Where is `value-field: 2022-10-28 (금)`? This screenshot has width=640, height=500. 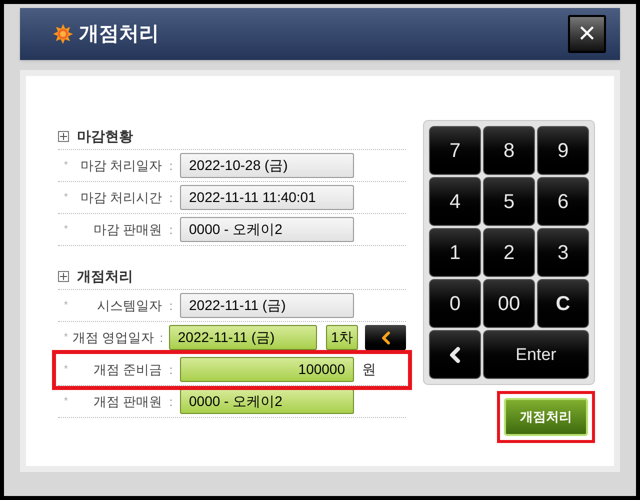
value-field: 2022-10-28 (금) is located at coordinates (267, 165).